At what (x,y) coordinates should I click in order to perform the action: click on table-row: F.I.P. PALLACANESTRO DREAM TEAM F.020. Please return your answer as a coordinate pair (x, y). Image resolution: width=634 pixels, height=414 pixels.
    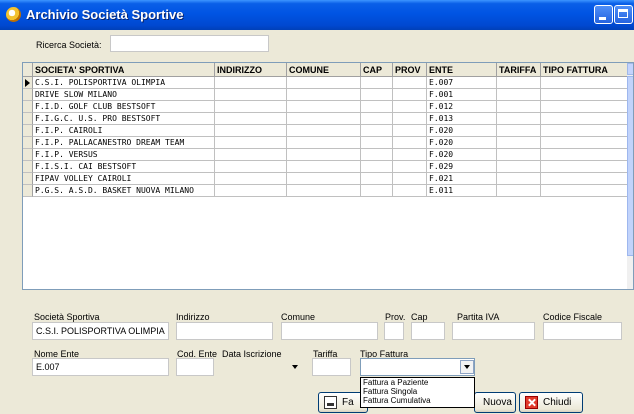
    Looking at the image, I should click on (328, 143).